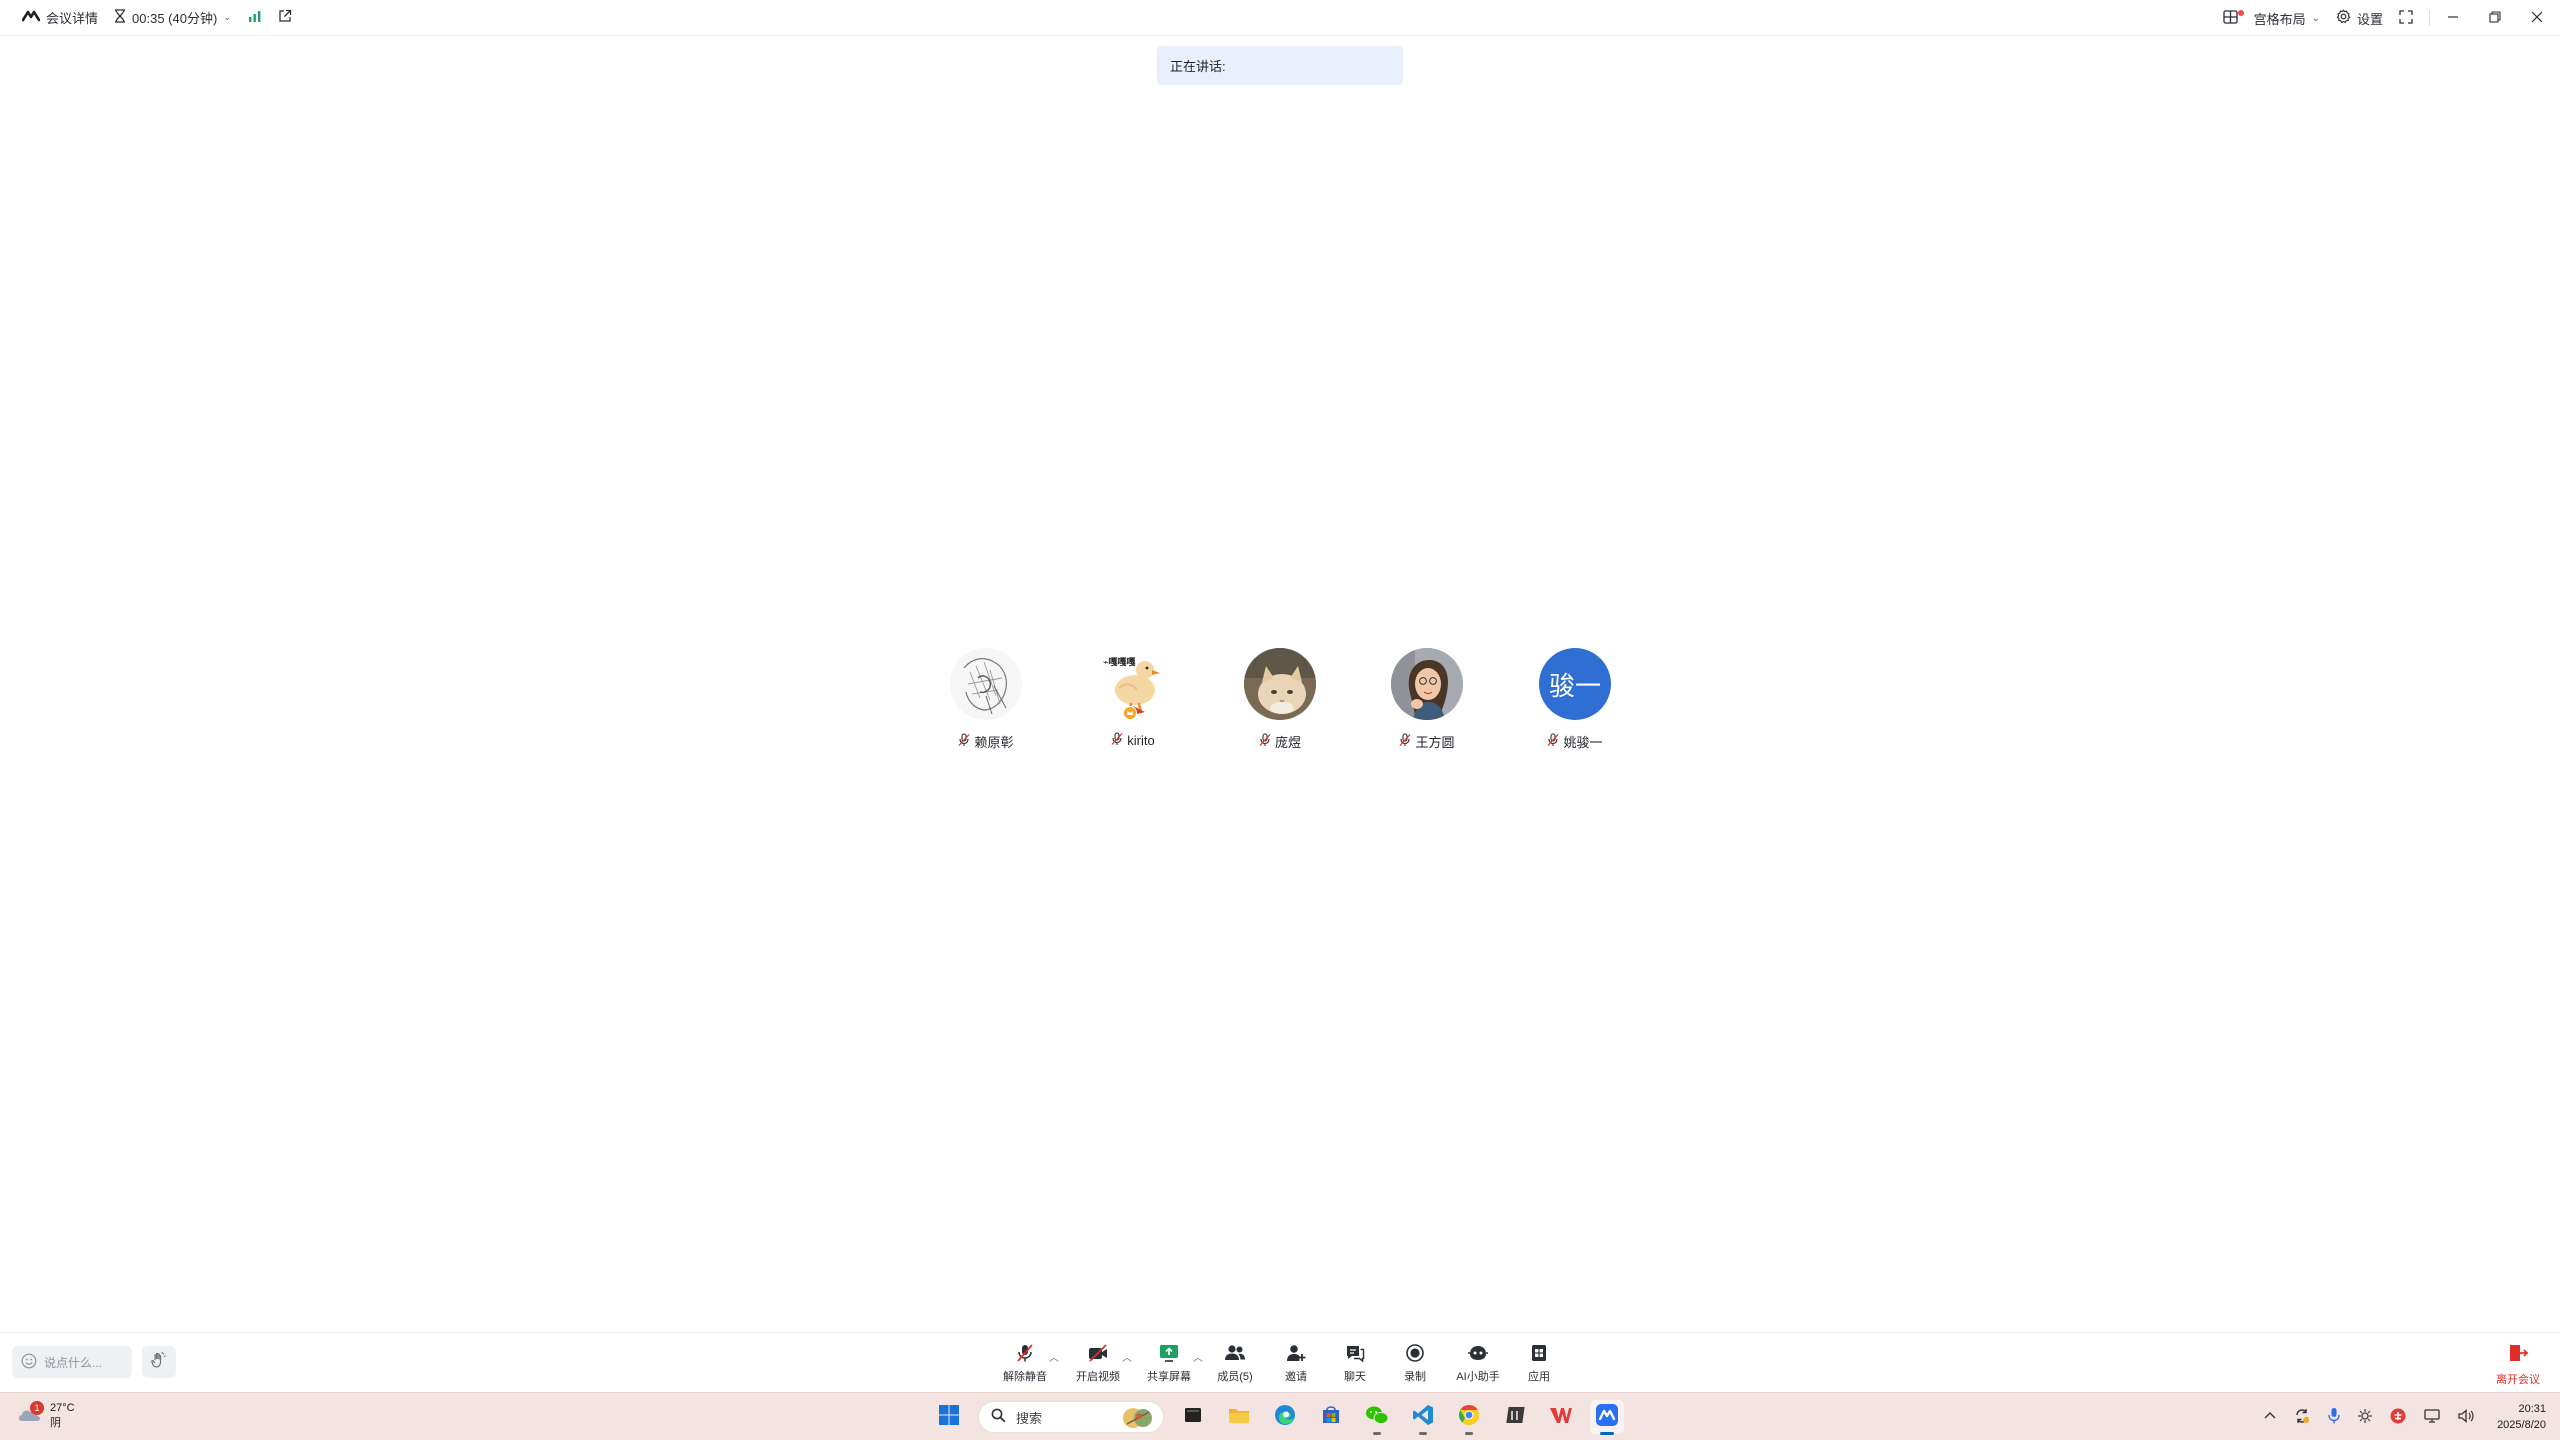 Image resolution: width=2560 pixels, height=1440 pixels. Describe the element at coordinates (1296, 1353) in the screenshot. I see `invite-icon` at that location.